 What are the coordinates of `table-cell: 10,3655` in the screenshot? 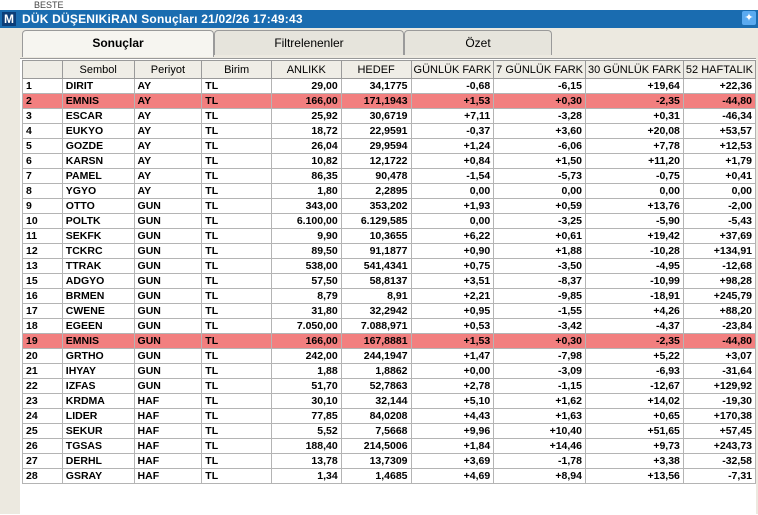 It's located at (376, 236).